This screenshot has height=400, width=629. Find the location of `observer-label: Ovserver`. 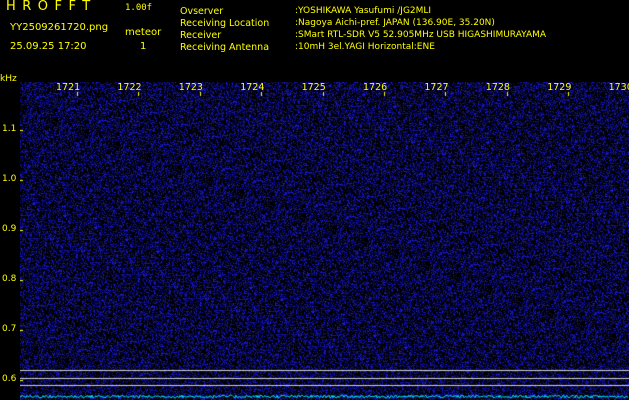

observer-label: Ovserver is located at coordinates (202, 11).